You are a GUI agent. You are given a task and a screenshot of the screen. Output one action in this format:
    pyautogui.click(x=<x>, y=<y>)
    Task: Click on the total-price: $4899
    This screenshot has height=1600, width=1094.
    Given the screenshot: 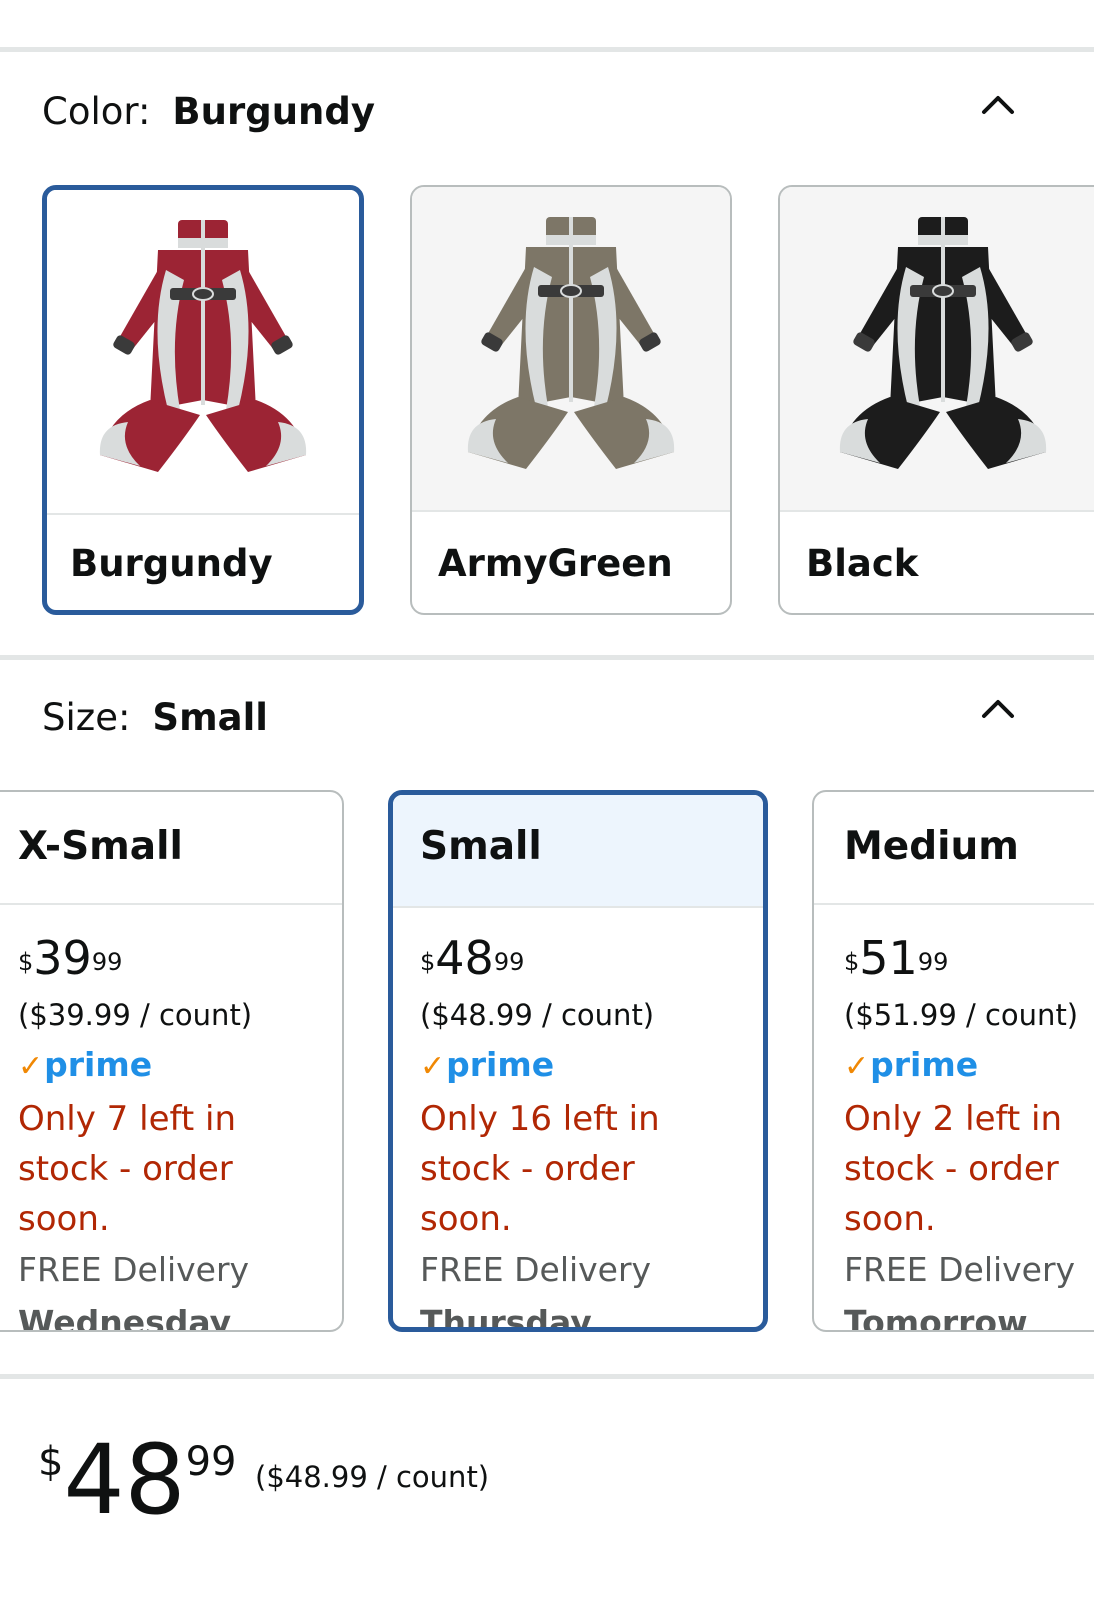 What is the action you would take?
    pyautogui.click(x=137, y=1480)
    